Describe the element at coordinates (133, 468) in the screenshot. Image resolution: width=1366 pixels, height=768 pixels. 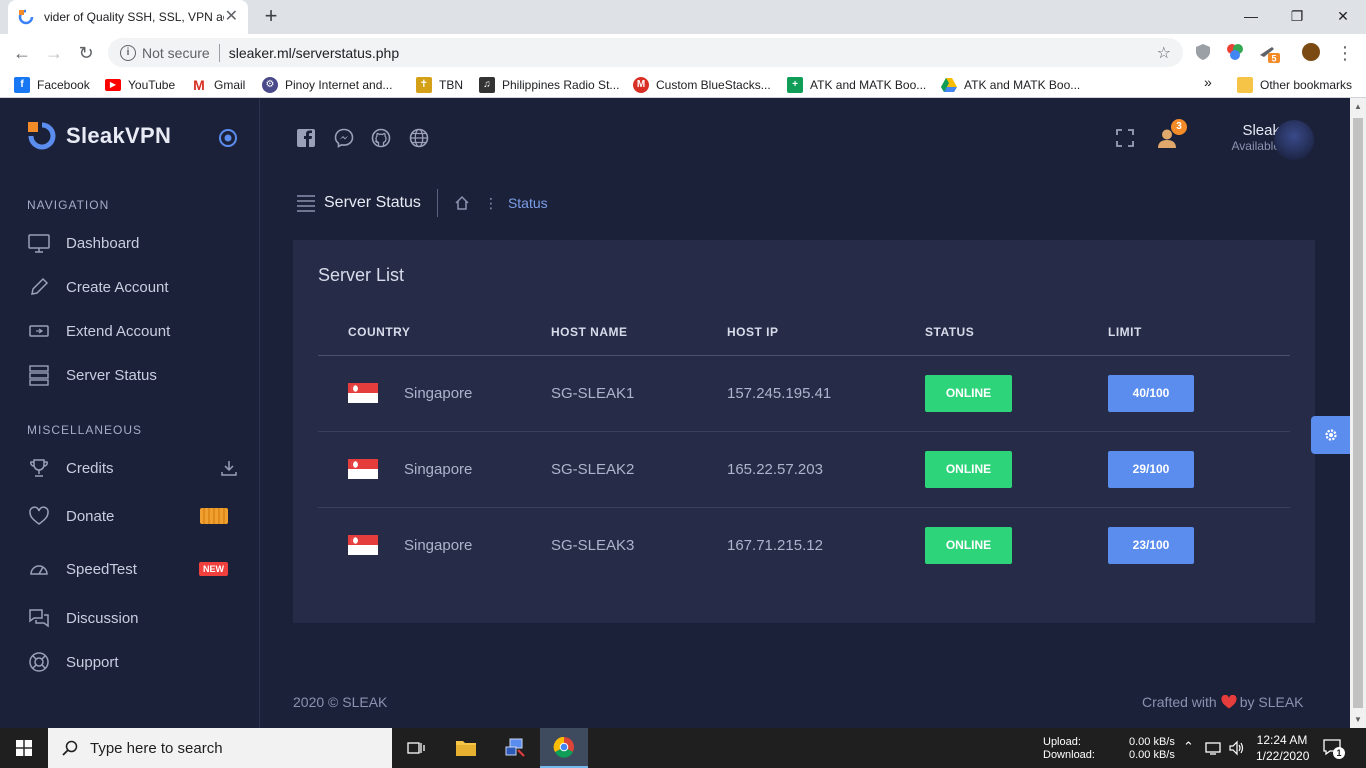
I see `sidebar-item-credits: Credits` at that location.